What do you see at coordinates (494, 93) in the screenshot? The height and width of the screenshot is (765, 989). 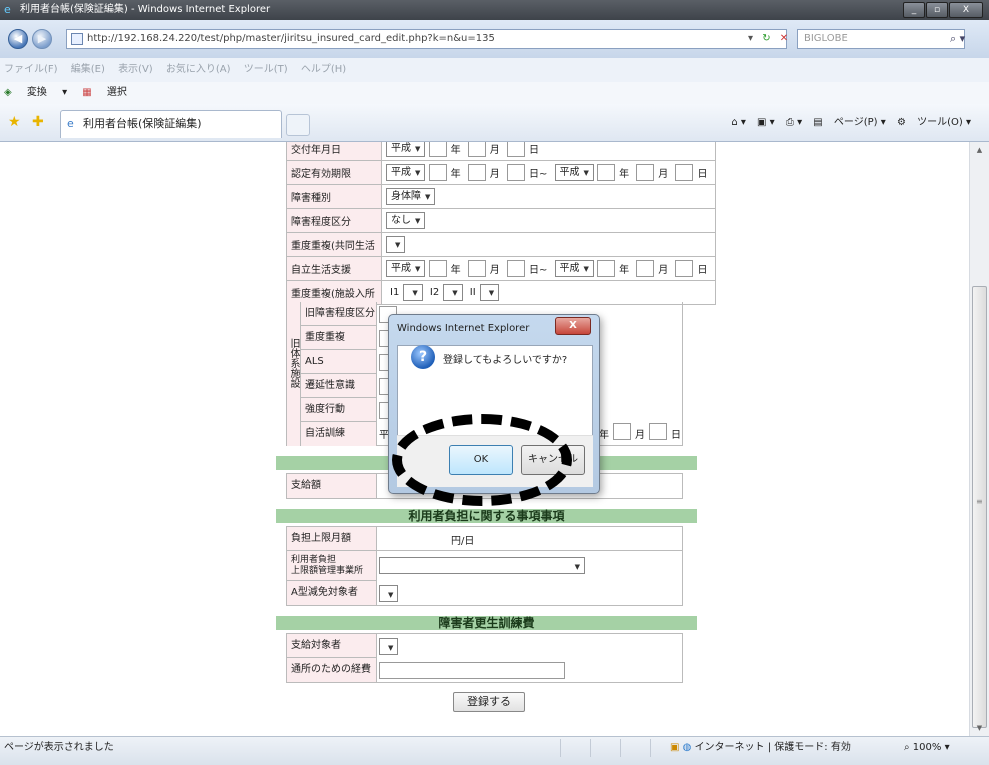 I see `link-bar: ◈ 変換 ▾ ▦ 選択` at bounding box center [494, 93].